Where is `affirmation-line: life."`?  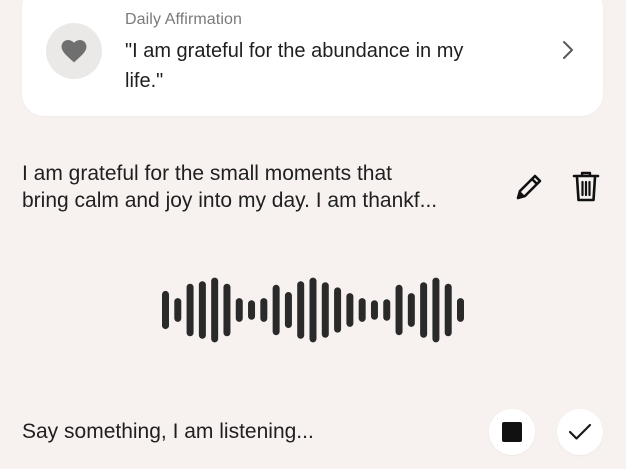 affirmation-line: life." is located at coordinates (144, 81).